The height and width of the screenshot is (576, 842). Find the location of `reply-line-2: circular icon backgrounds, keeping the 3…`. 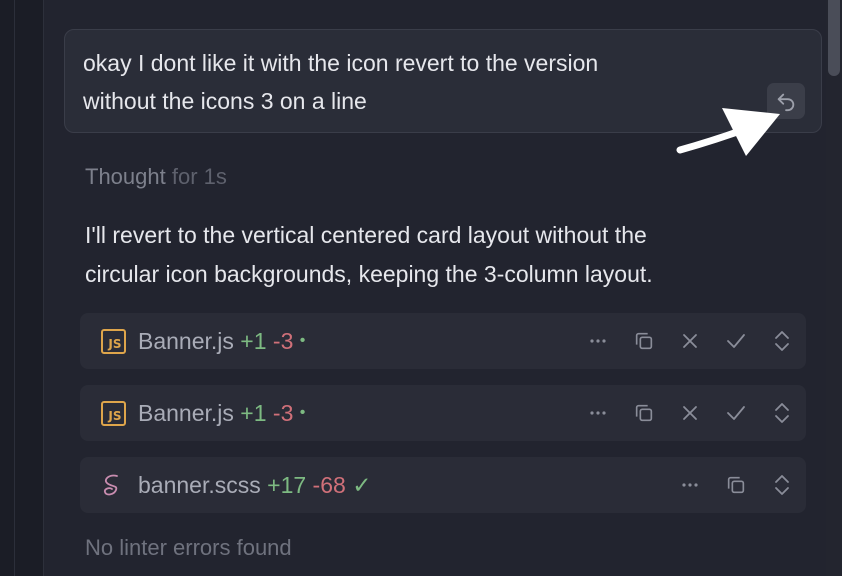

reply-line-2: circular icon backgrounds, keeping the 3… is located at coordinates (369, 274).